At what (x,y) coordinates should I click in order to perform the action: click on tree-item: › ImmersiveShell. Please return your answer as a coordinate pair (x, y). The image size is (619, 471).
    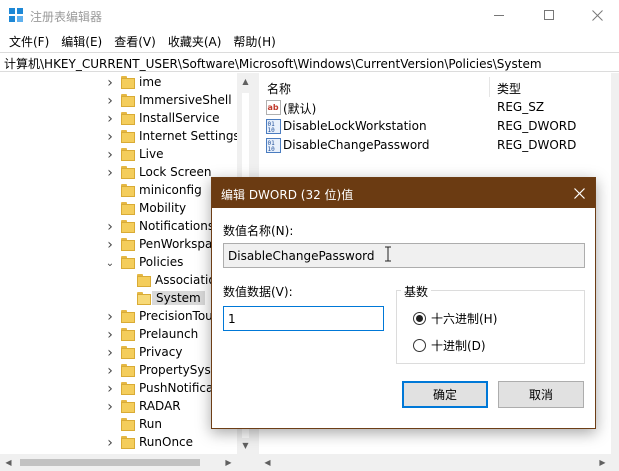
    Looking at the image, I should click on (120, 101).